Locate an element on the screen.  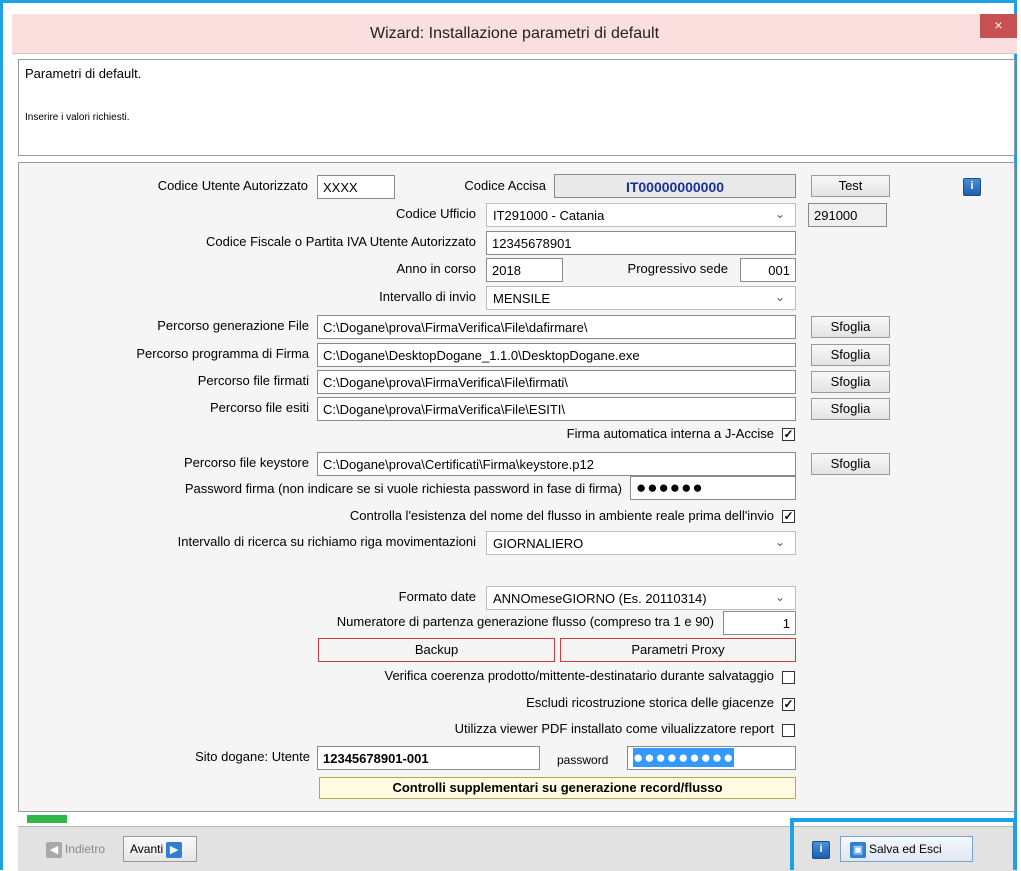
indietro-label: Indietro is located at coordinates (85, 849).